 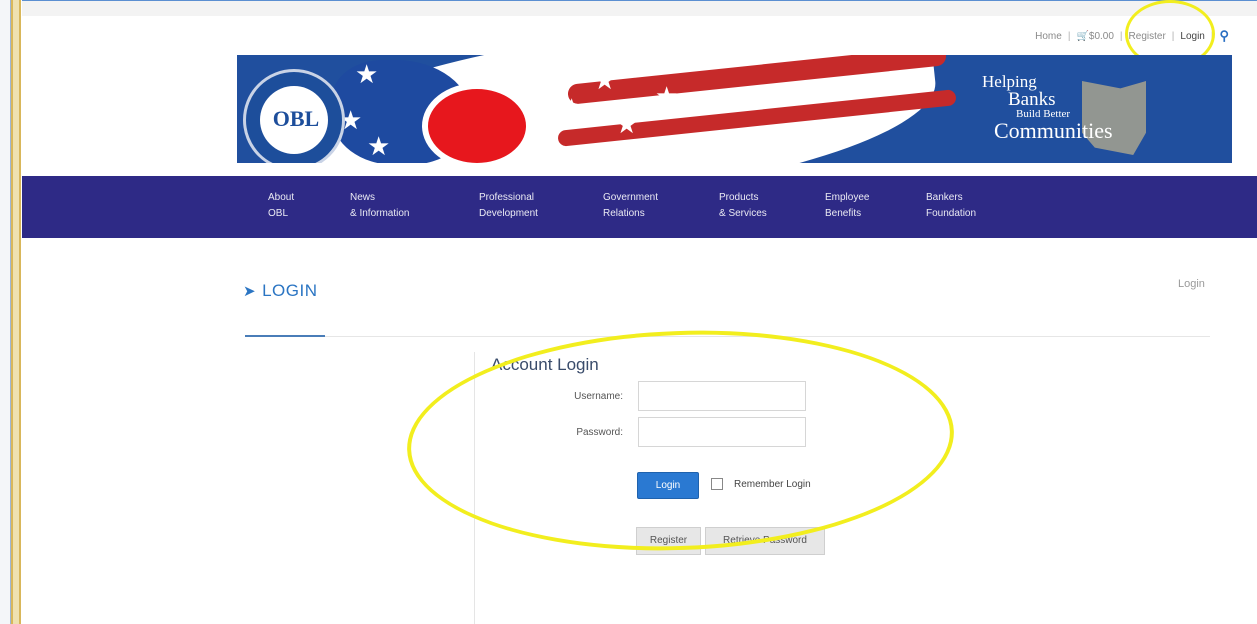 What do you see at coordinates (847, 206) in the screenshot?
I see `nav-item-employee-benefits: Employee Benefits` at bounding box center [847, 206].